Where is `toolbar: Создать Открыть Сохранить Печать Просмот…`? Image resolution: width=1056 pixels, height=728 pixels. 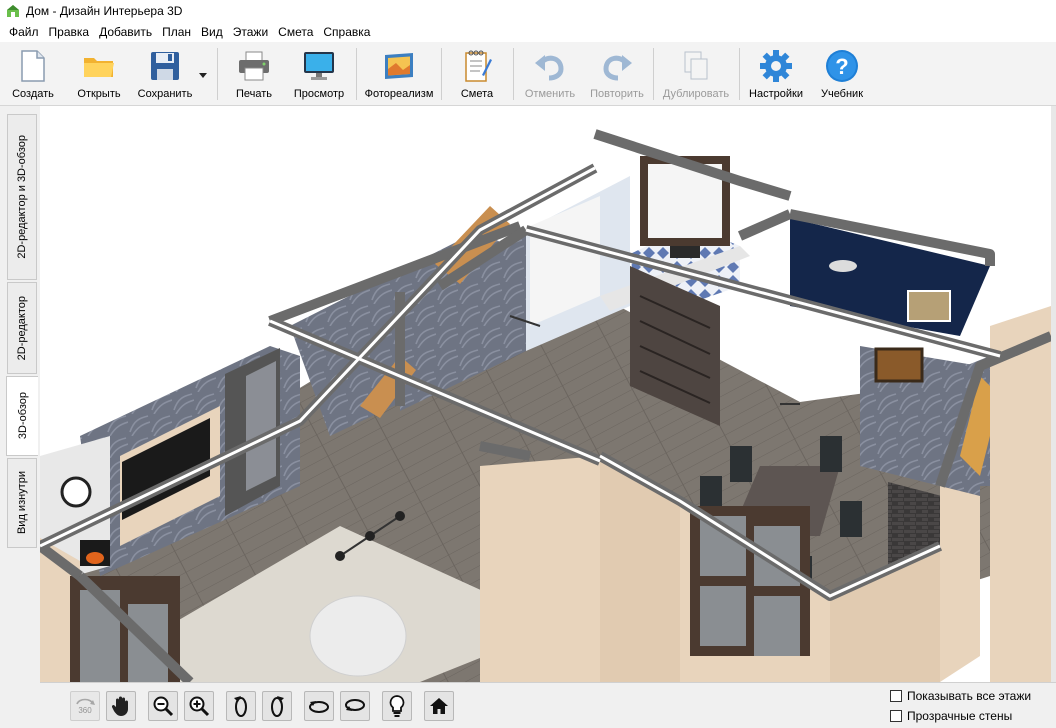 toolbar: Создать Открыть Сохранить Печать Просмот… is located at coordinates (528, 74).